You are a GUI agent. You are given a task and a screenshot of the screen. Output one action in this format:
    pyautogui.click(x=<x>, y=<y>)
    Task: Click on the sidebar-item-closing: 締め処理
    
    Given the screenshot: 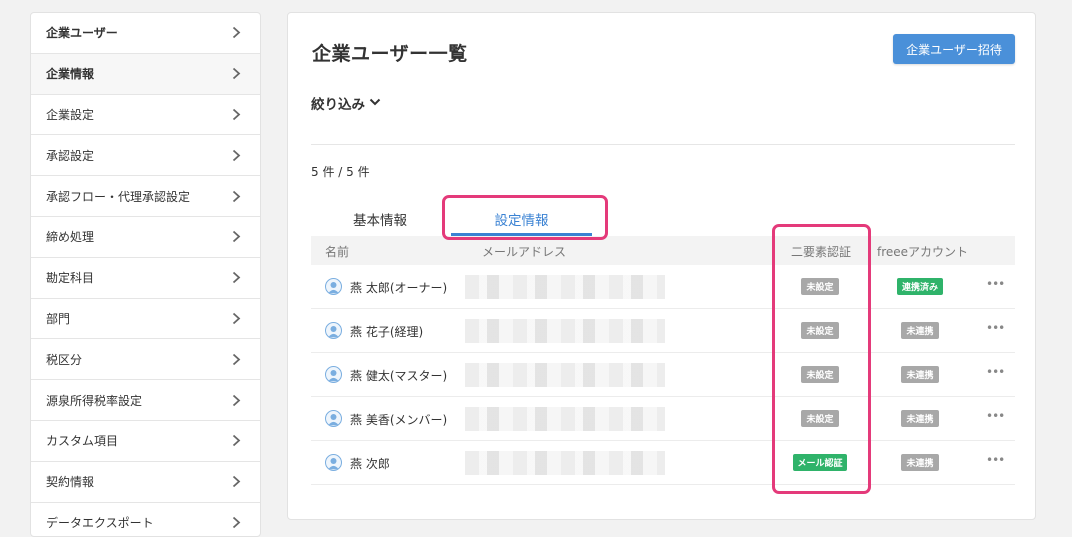 What is the action you would take?
    pyautogui.click(x=145, y=237)
    